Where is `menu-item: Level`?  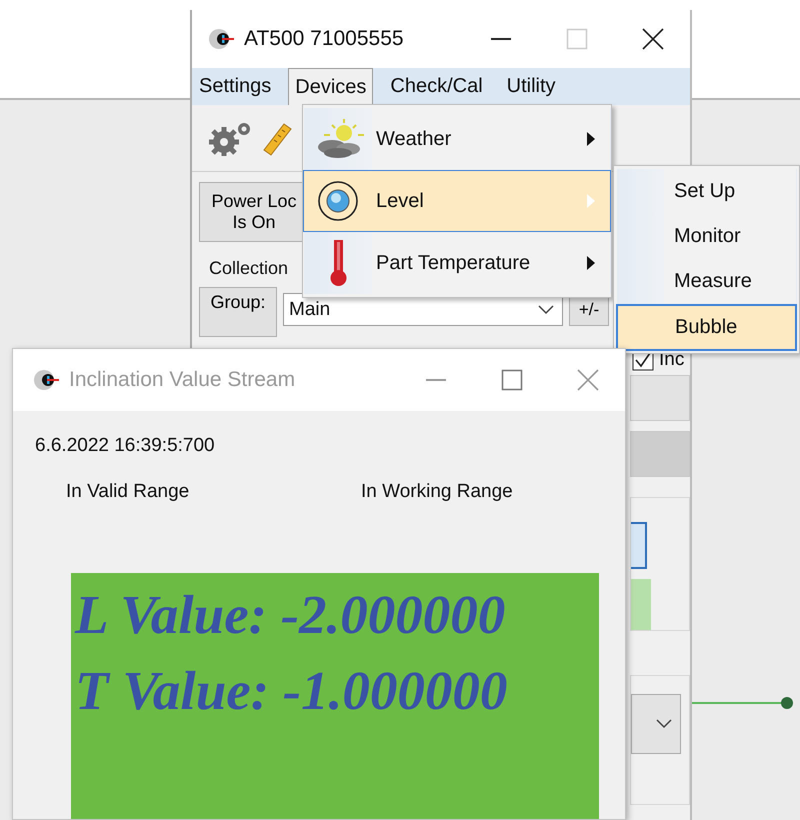
menu-item: Level is located at coordinates (457, 201).